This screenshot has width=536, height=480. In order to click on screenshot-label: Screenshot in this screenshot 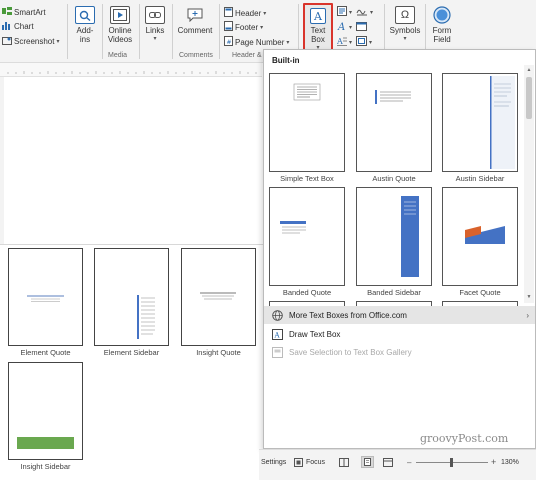, I will do `click(34, 41)`.